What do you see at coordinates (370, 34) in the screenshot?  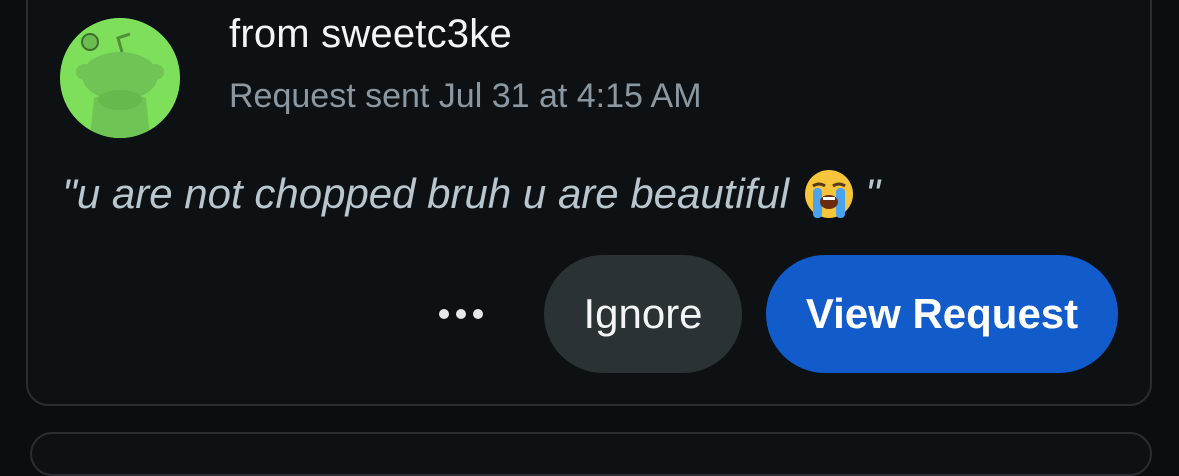 I see `sender-name: from sweetc3ke` at bounding box center [370, 34].